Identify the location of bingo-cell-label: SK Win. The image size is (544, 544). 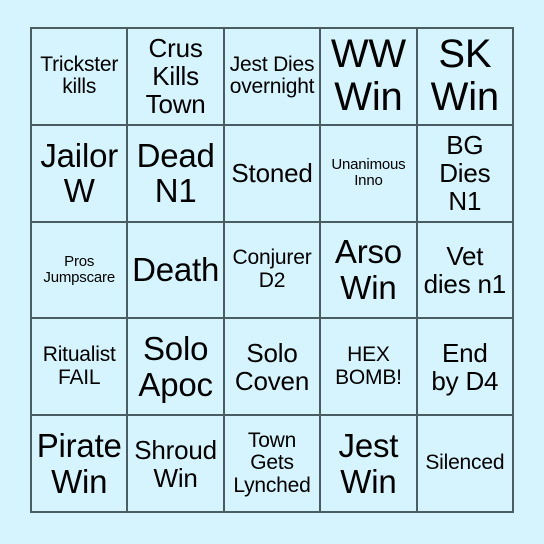
(464, 76).